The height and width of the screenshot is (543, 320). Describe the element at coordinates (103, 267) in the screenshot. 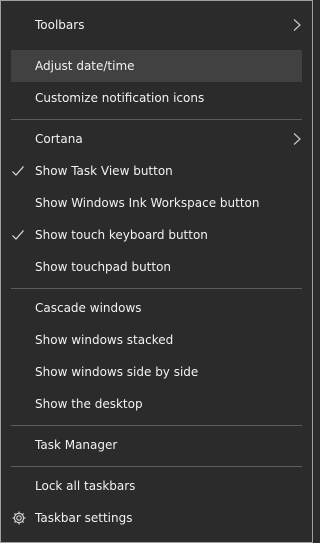

I see `menu-item-label: Show touchpad button` at that location.